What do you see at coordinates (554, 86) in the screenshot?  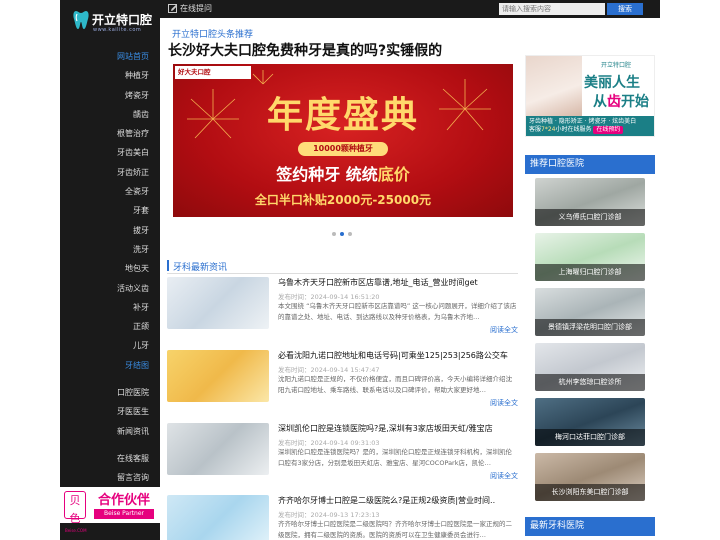 I see `smile-photo` at bounding box center [554, 86].